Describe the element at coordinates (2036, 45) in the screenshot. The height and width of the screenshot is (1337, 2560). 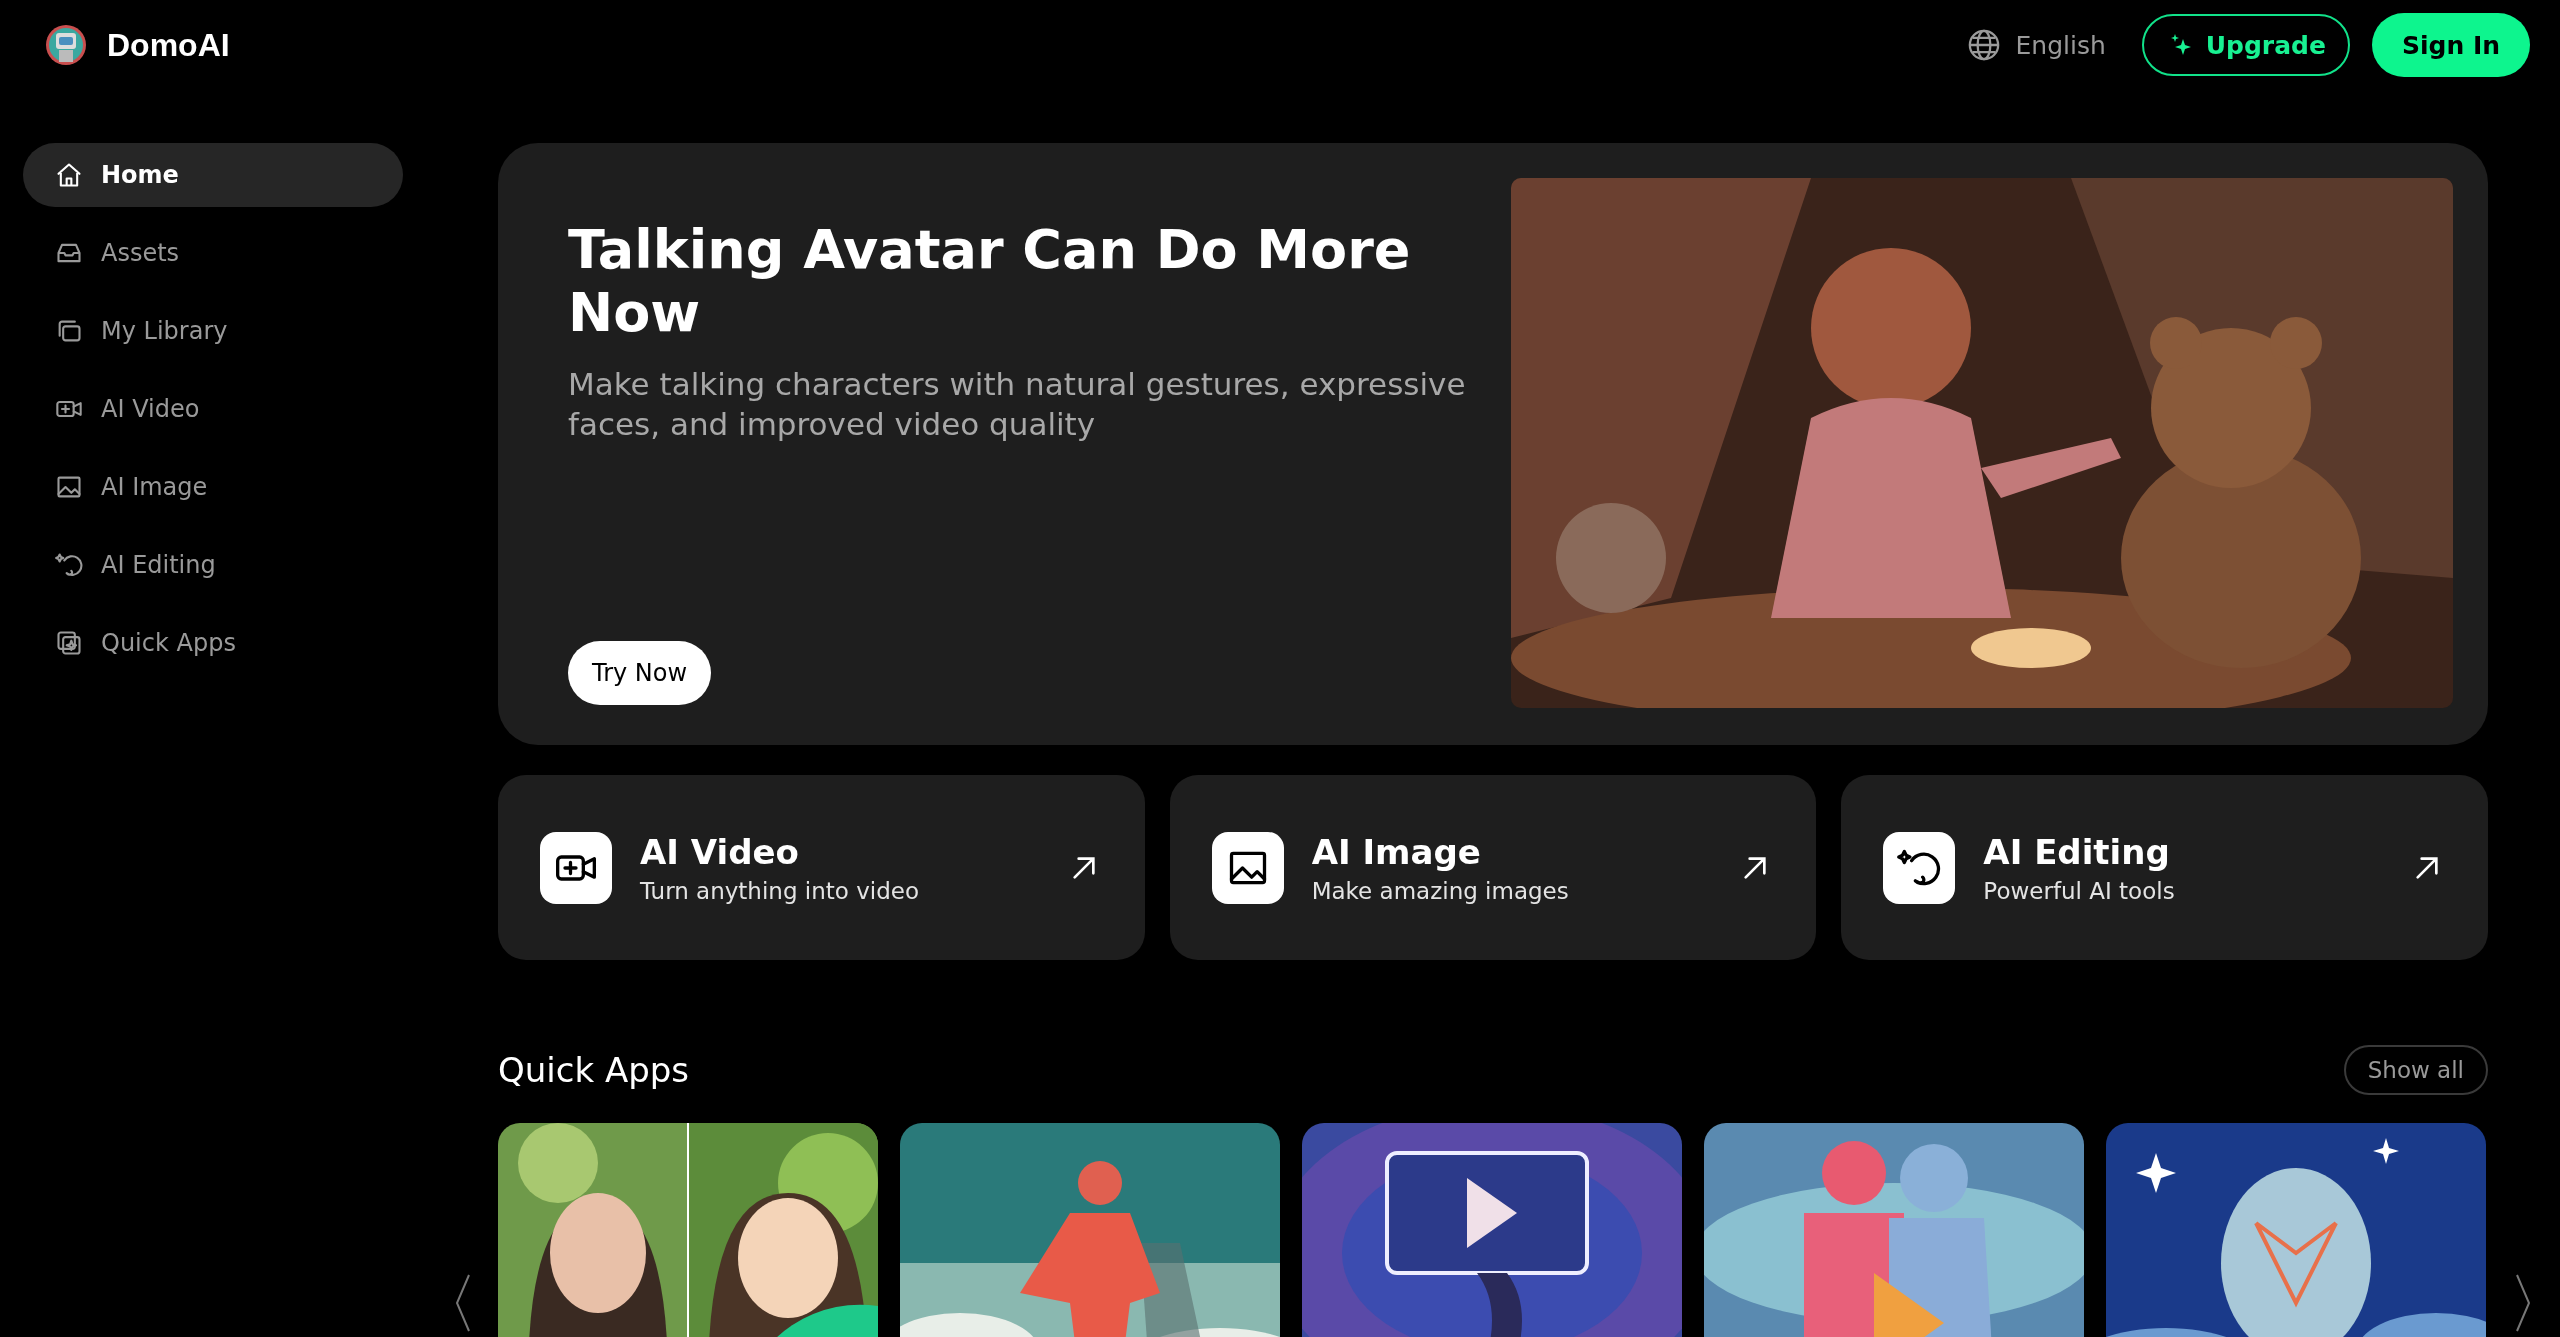
I see `language-selector: English` at that location.